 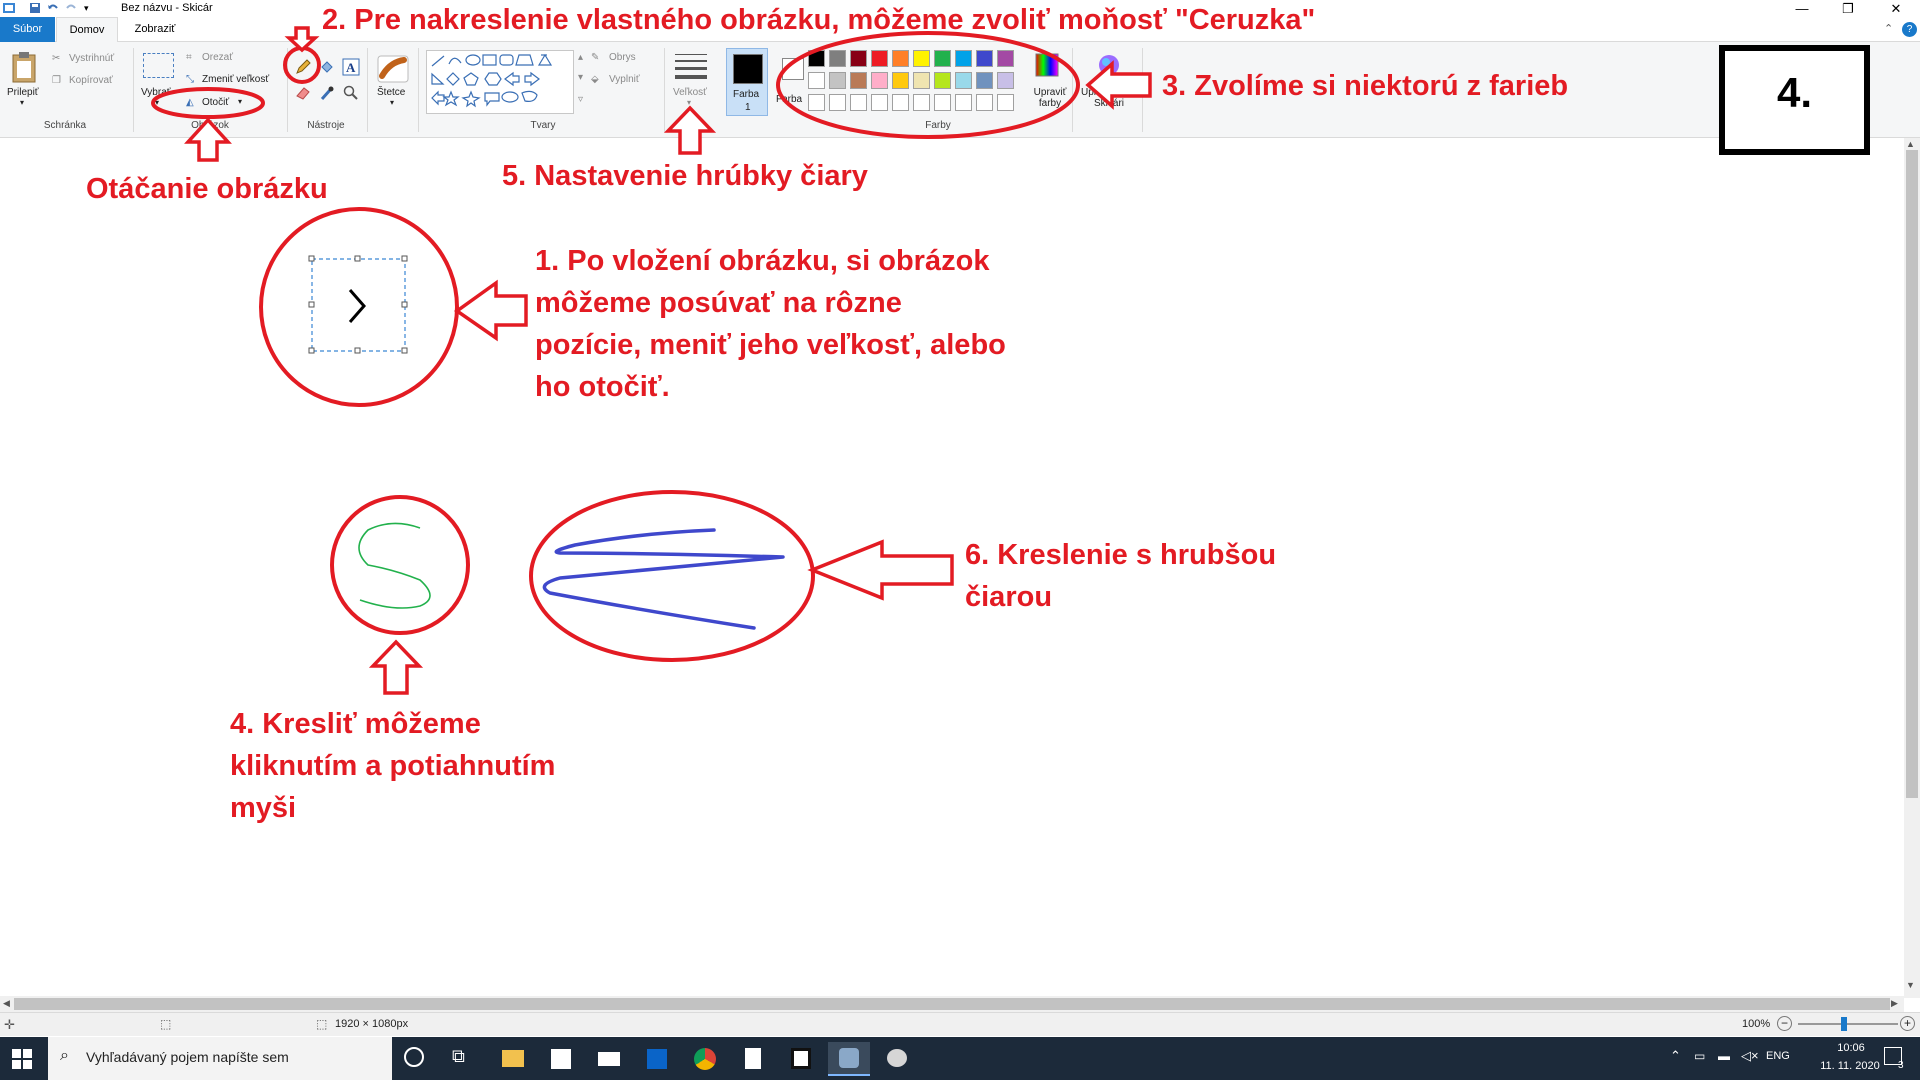 I want to click on task-view-icon: ⧉, so click(x=458, y=1056).